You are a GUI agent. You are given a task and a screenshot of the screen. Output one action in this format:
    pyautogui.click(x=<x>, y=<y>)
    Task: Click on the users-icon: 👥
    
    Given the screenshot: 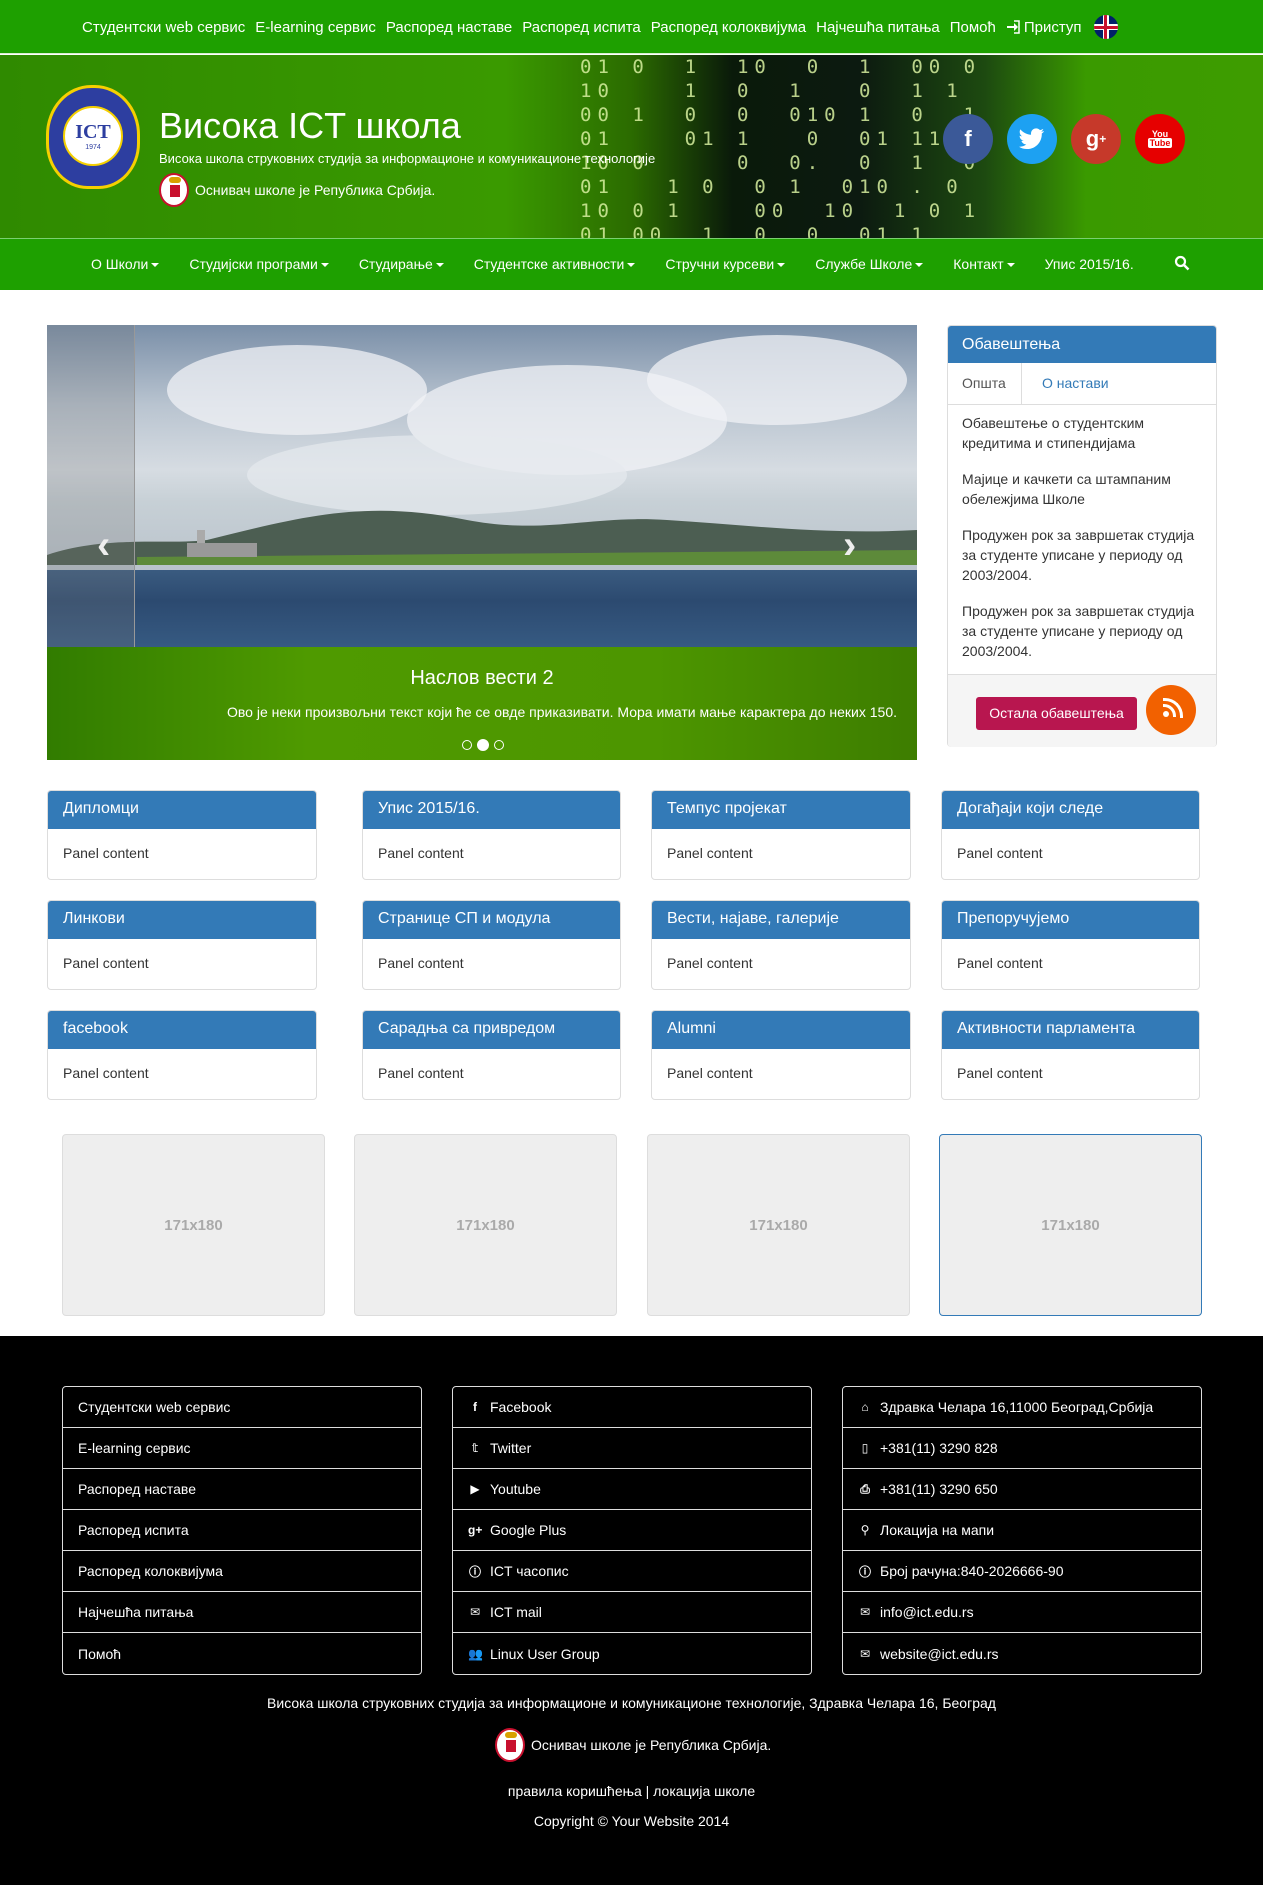 What is the action you would take?
    pyautogui.click(x=475, y=1653)
    